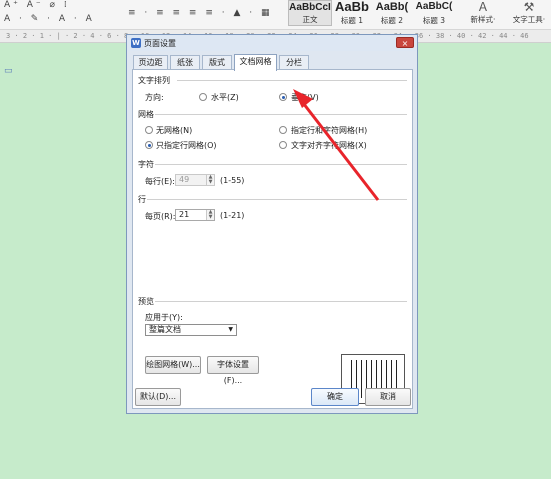 This screenshot has height=479, width=551. Describe the element at coordinates (160, 216) in the screenshot. I see `lines-per-page-label: 每页(R):` at that location.